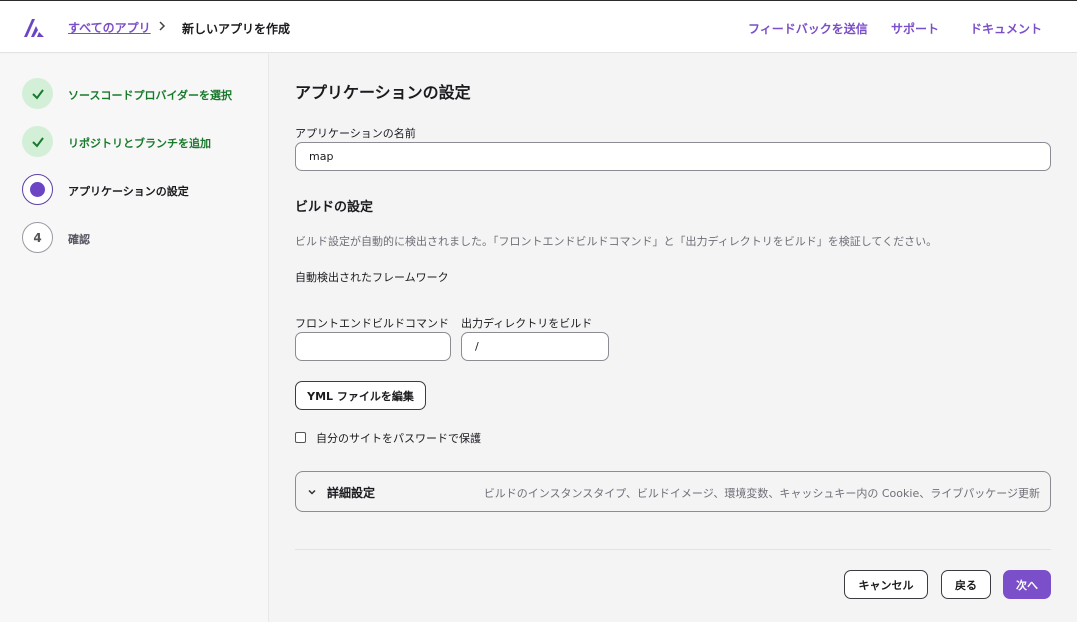  I want to click on output-directory-input: /, so click(535, 346).